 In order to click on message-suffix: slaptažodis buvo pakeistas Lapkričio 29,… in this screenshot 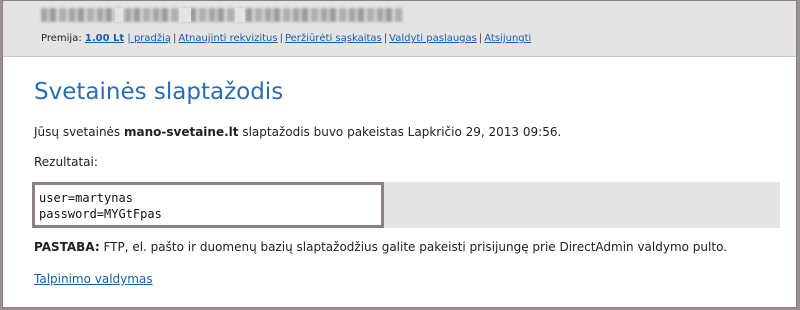, I will do `click(400, 132)`.